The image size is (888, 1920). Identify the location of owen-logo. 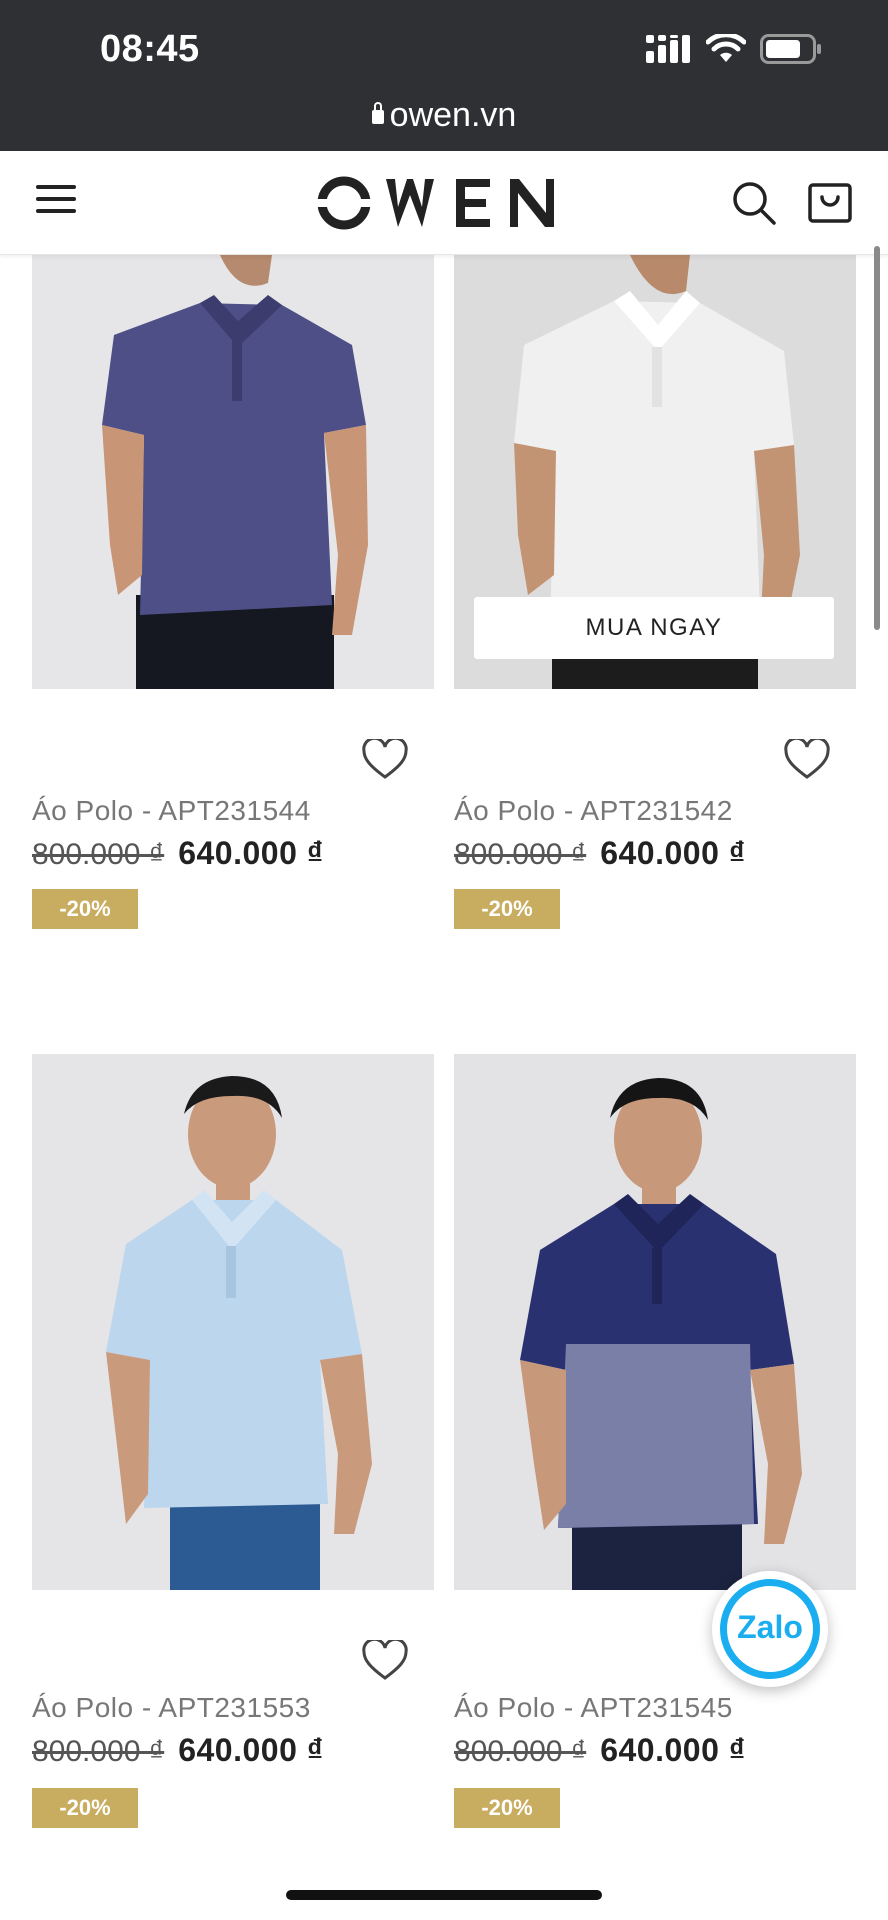
(444, 203).